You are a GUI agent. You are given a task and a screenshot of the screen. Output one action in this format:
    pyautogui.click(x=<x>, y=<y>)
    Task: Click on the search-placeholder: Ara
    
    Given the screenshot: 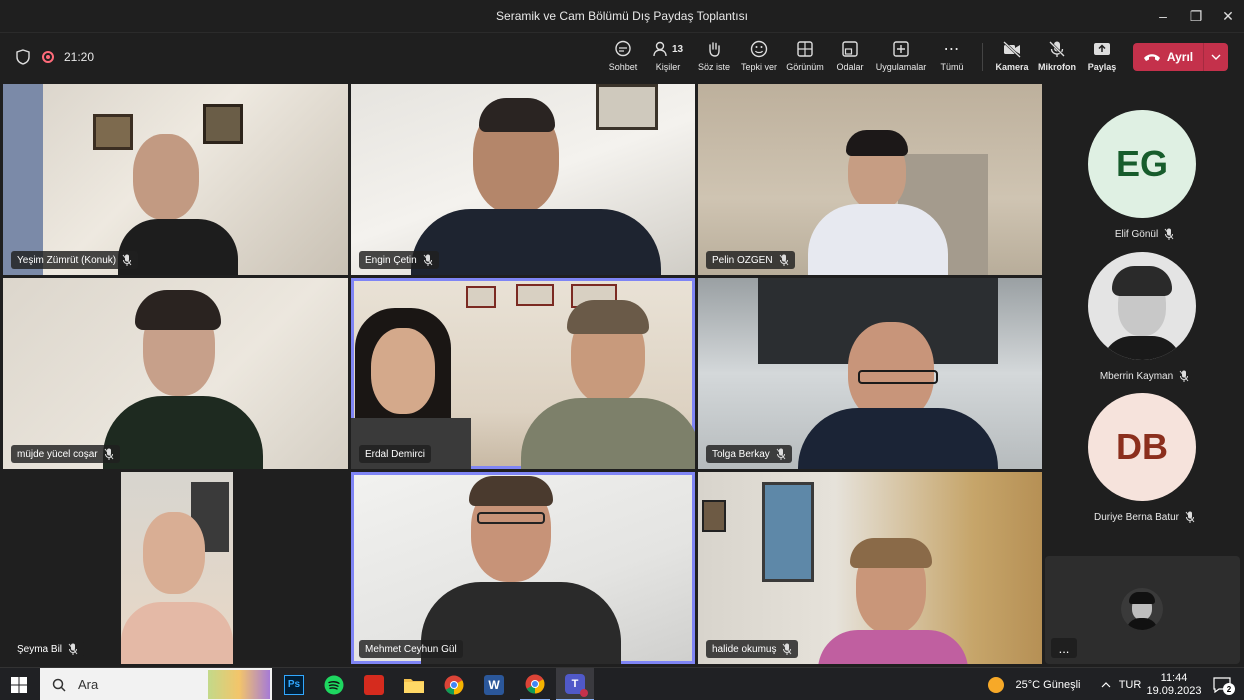 What is the action you would take?
    pyautogui.click(x=88, y=684)
    